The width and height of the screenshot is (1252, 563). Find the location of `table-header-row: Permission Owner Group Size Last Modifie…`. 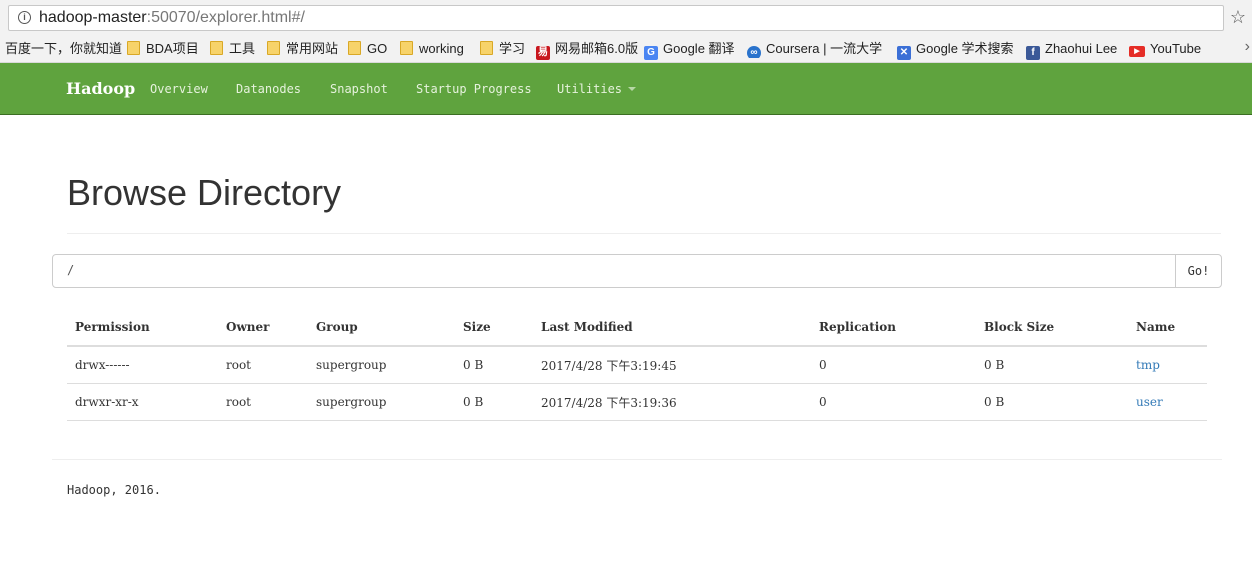

table-header-row: Permission Owner Group Size Last Modifie… is located at coordinates (637, 328).